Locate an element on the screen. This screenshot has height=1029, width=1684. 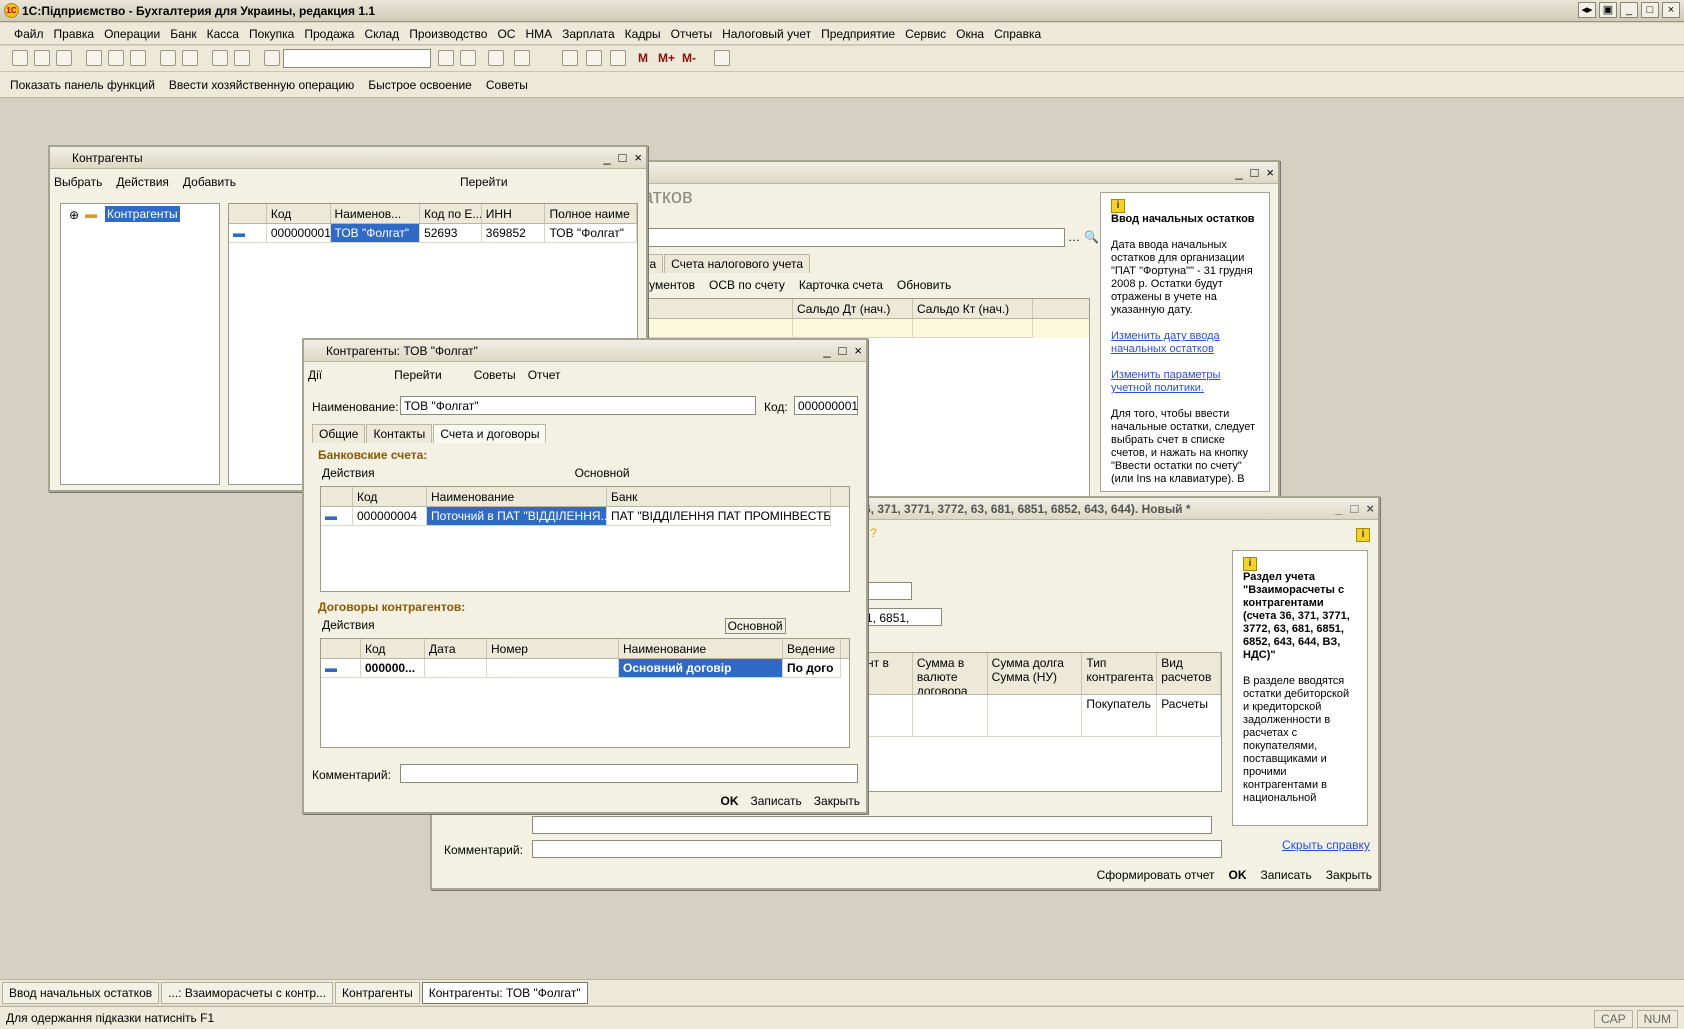
menu-enterprise: Предприятие is located at coordinates (858, 34).